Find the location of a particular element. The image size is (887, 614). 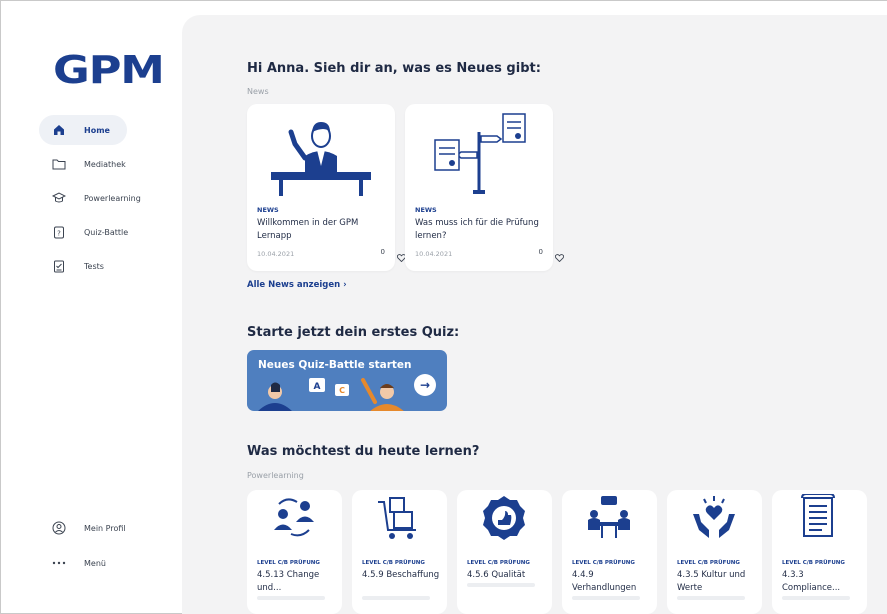

svg-text: C is located at coordinates (342, 390).